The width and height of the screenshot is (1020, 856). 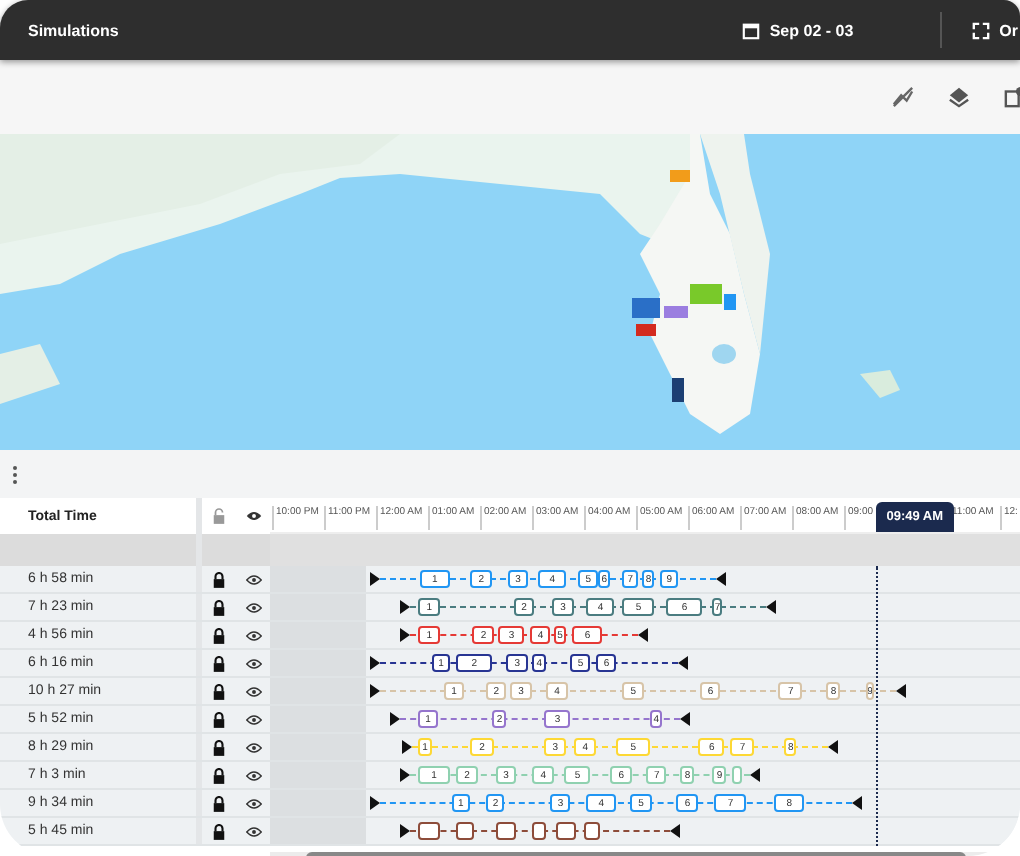 I want to click on map-pin-icon, so click(x=1012, y=97).